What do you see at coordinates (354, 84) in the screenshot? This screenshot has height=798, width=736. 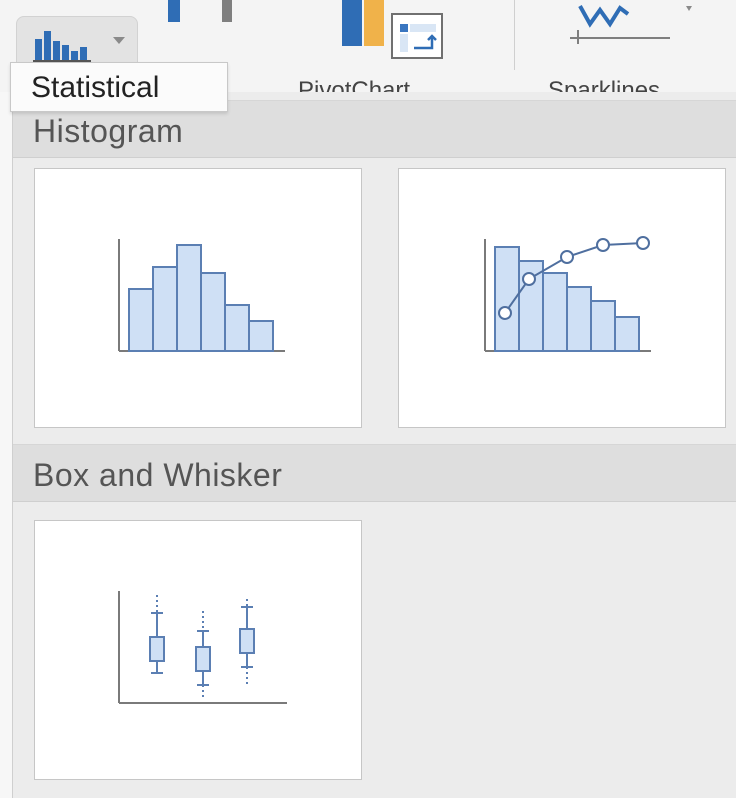 I see `pivotchart-label: PivotChart` at bounding box center [354, 84].